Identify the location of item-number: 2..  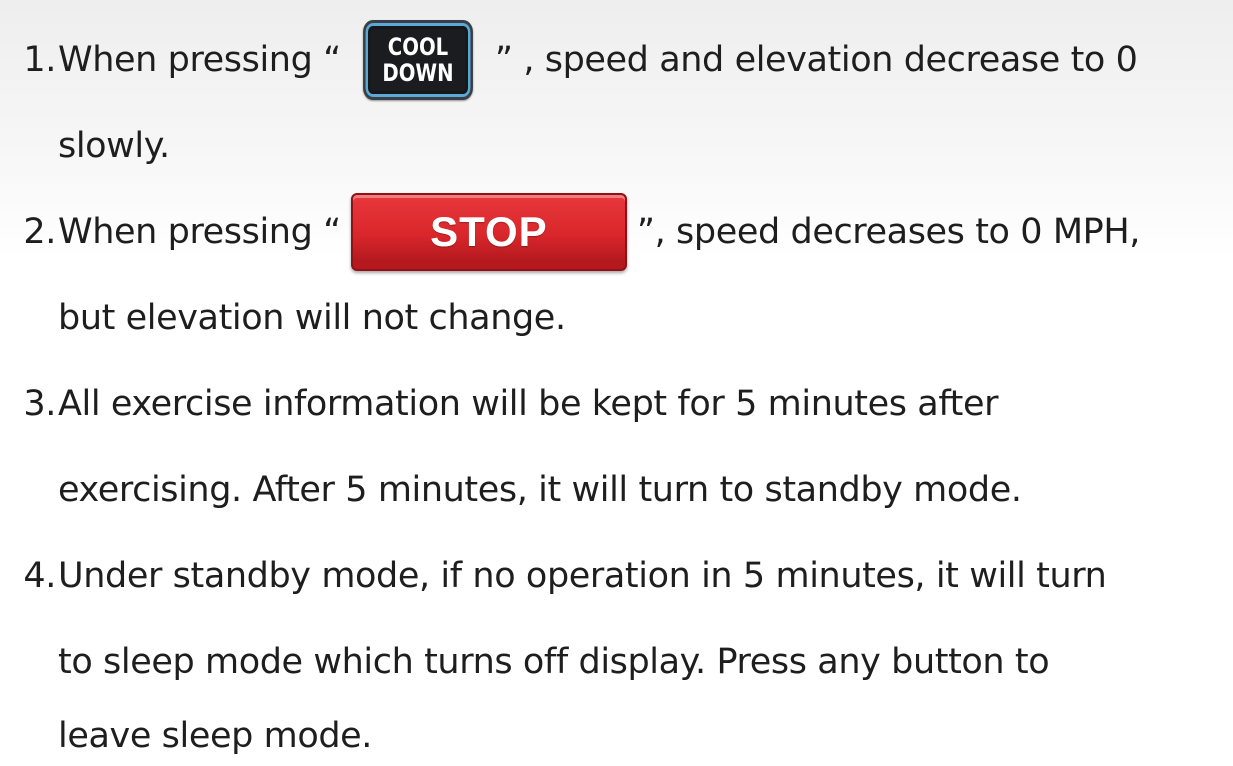
(39, 232).